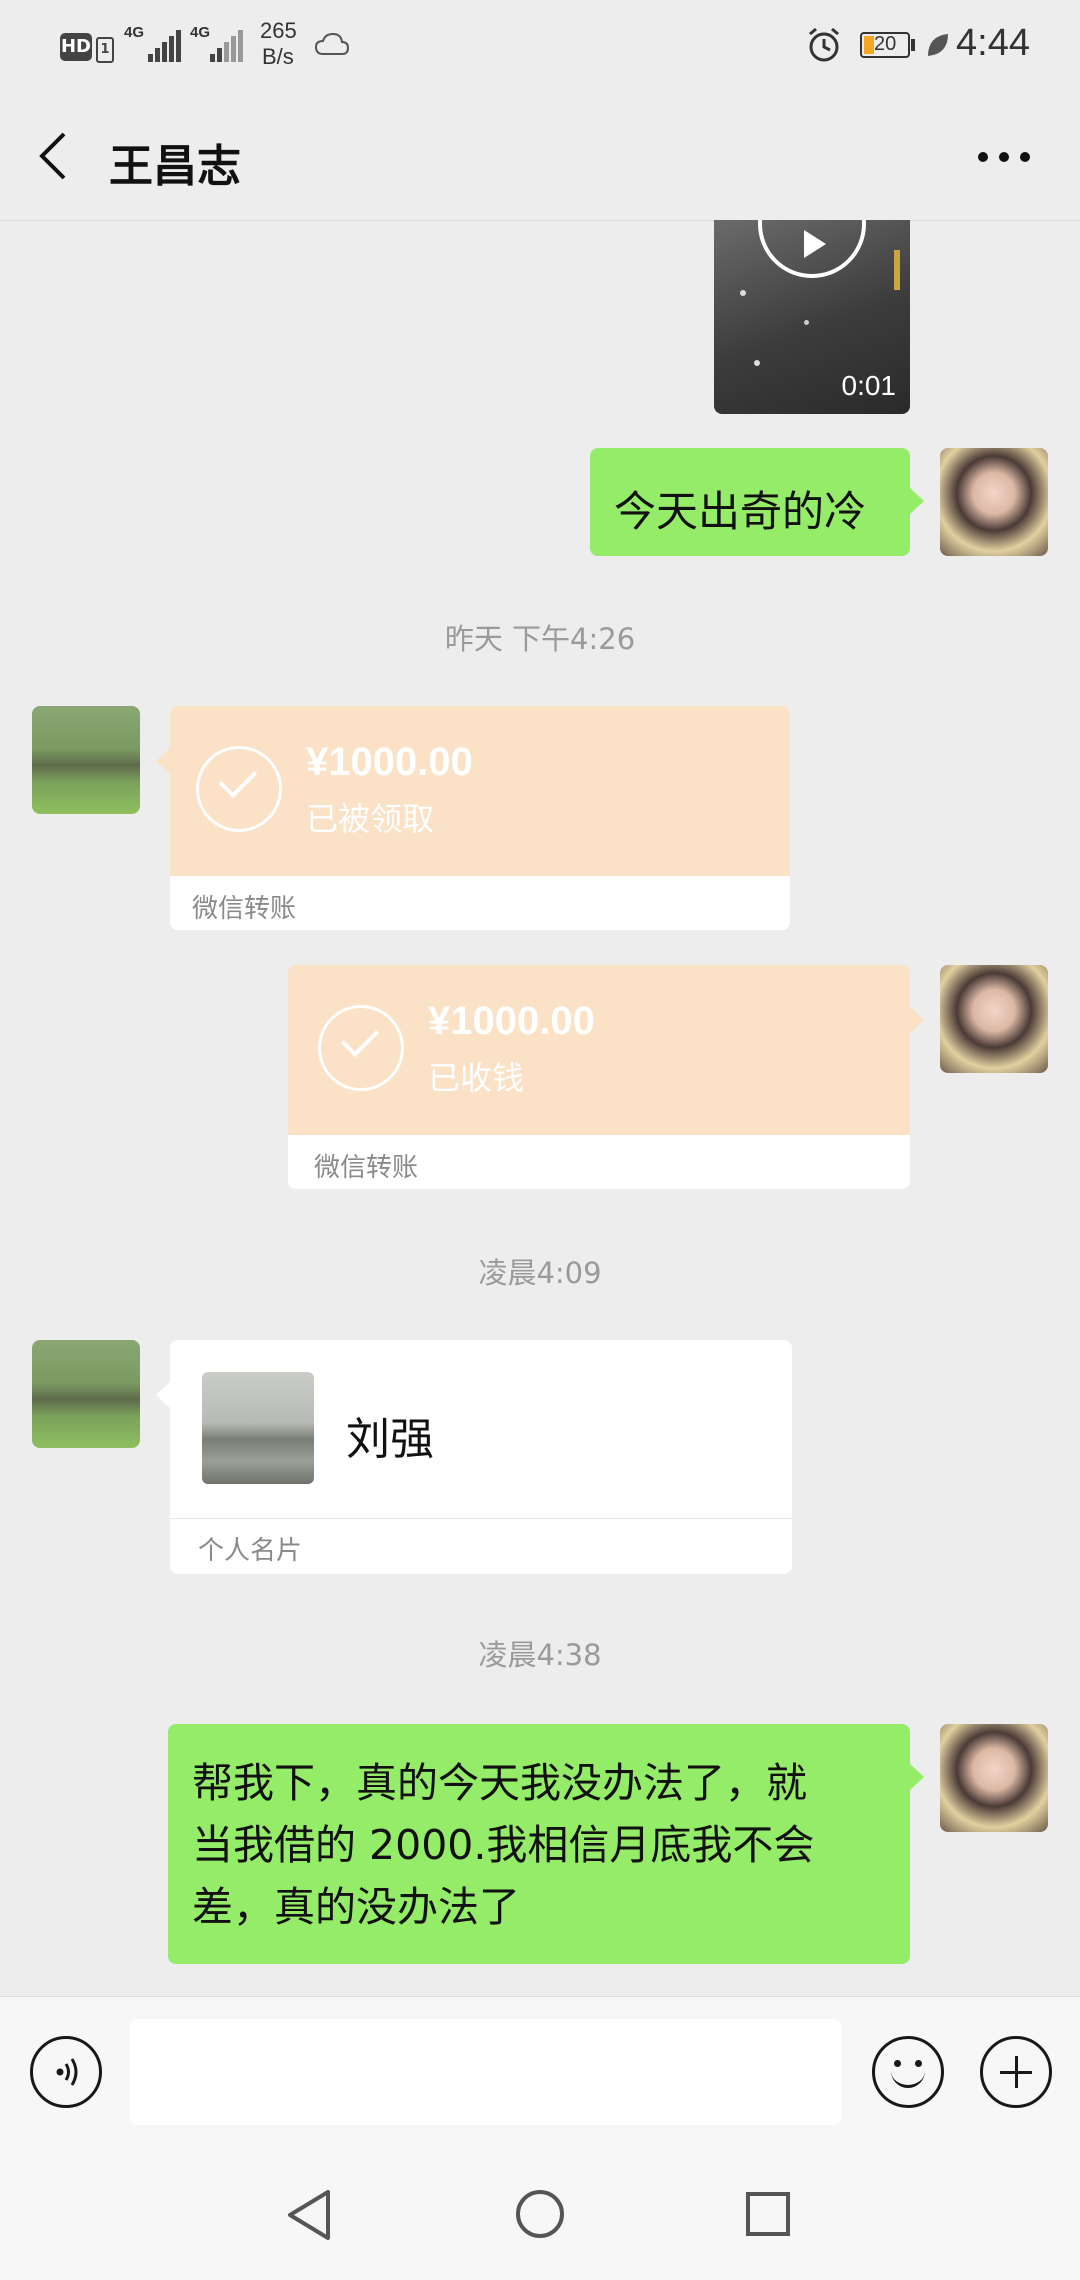 This screenshot has height=2280, width=1080. Describe the element at coordinates (476, 1078) in the screenshot. I see `transfer-status: 已收钱` at that location.